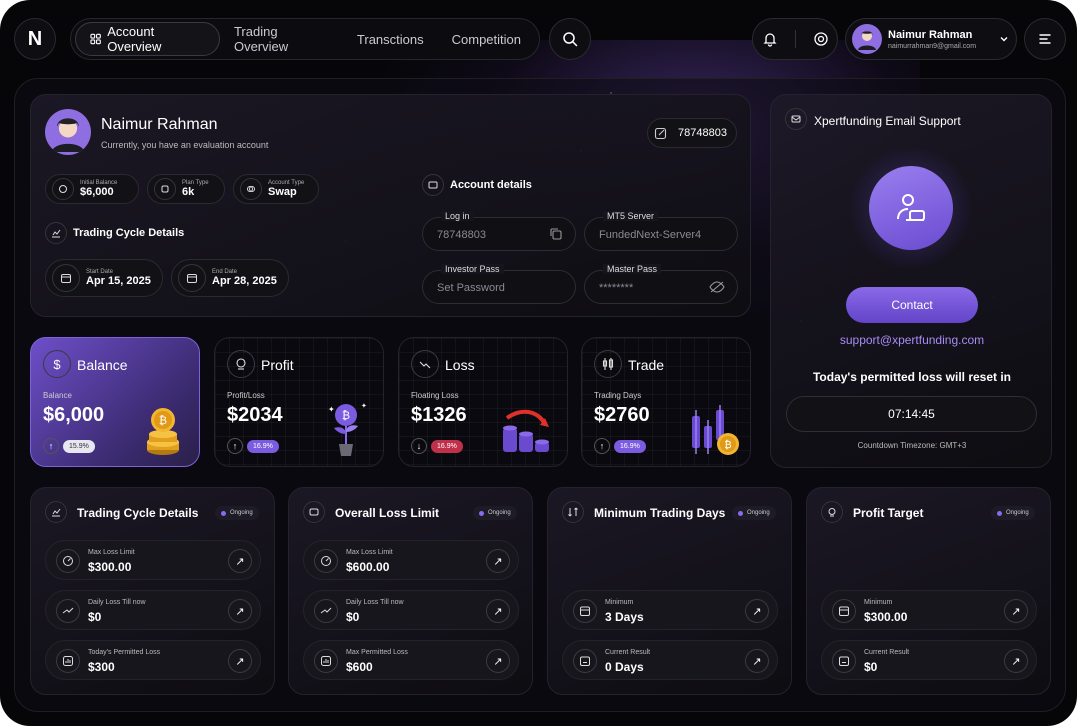 This screenshot has width=1077, height=726. What do you see at coordinates (912, 340) in the screenshot?
I see `support-email-link: support@xpertfunding.com` at bounding box center [912, 340].